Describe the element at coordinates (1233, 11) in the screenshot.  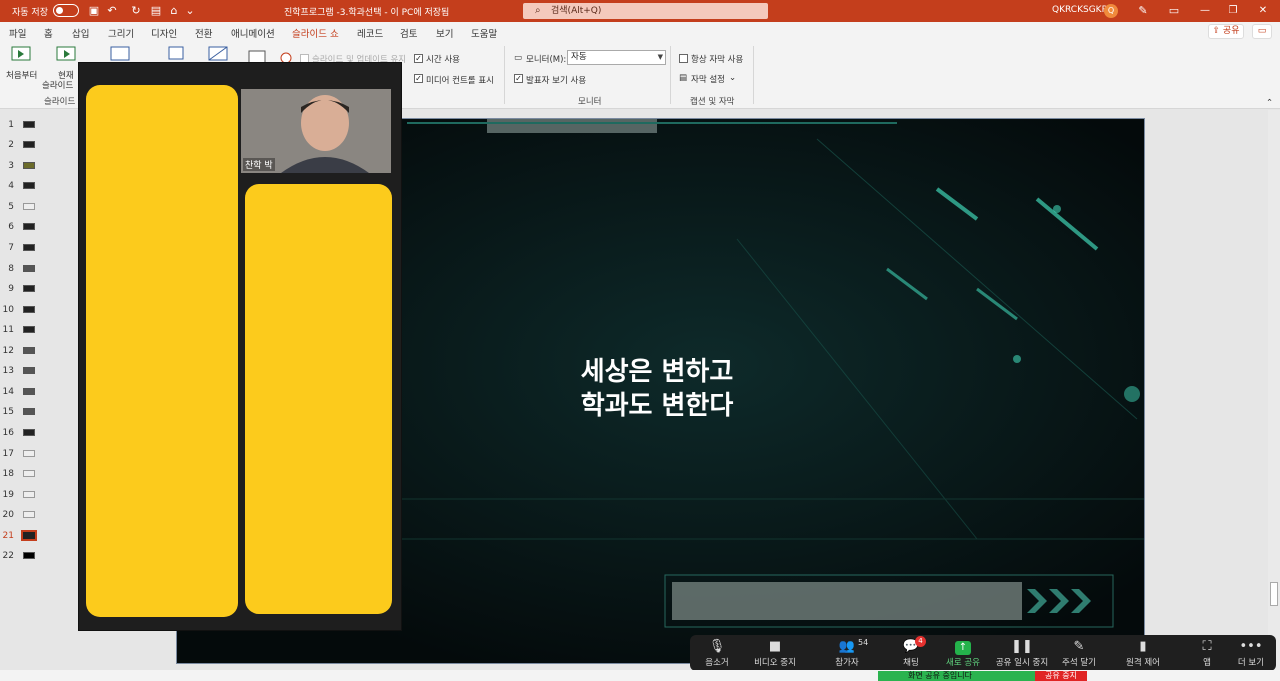
I see `maximize-button: ❐` at that location.